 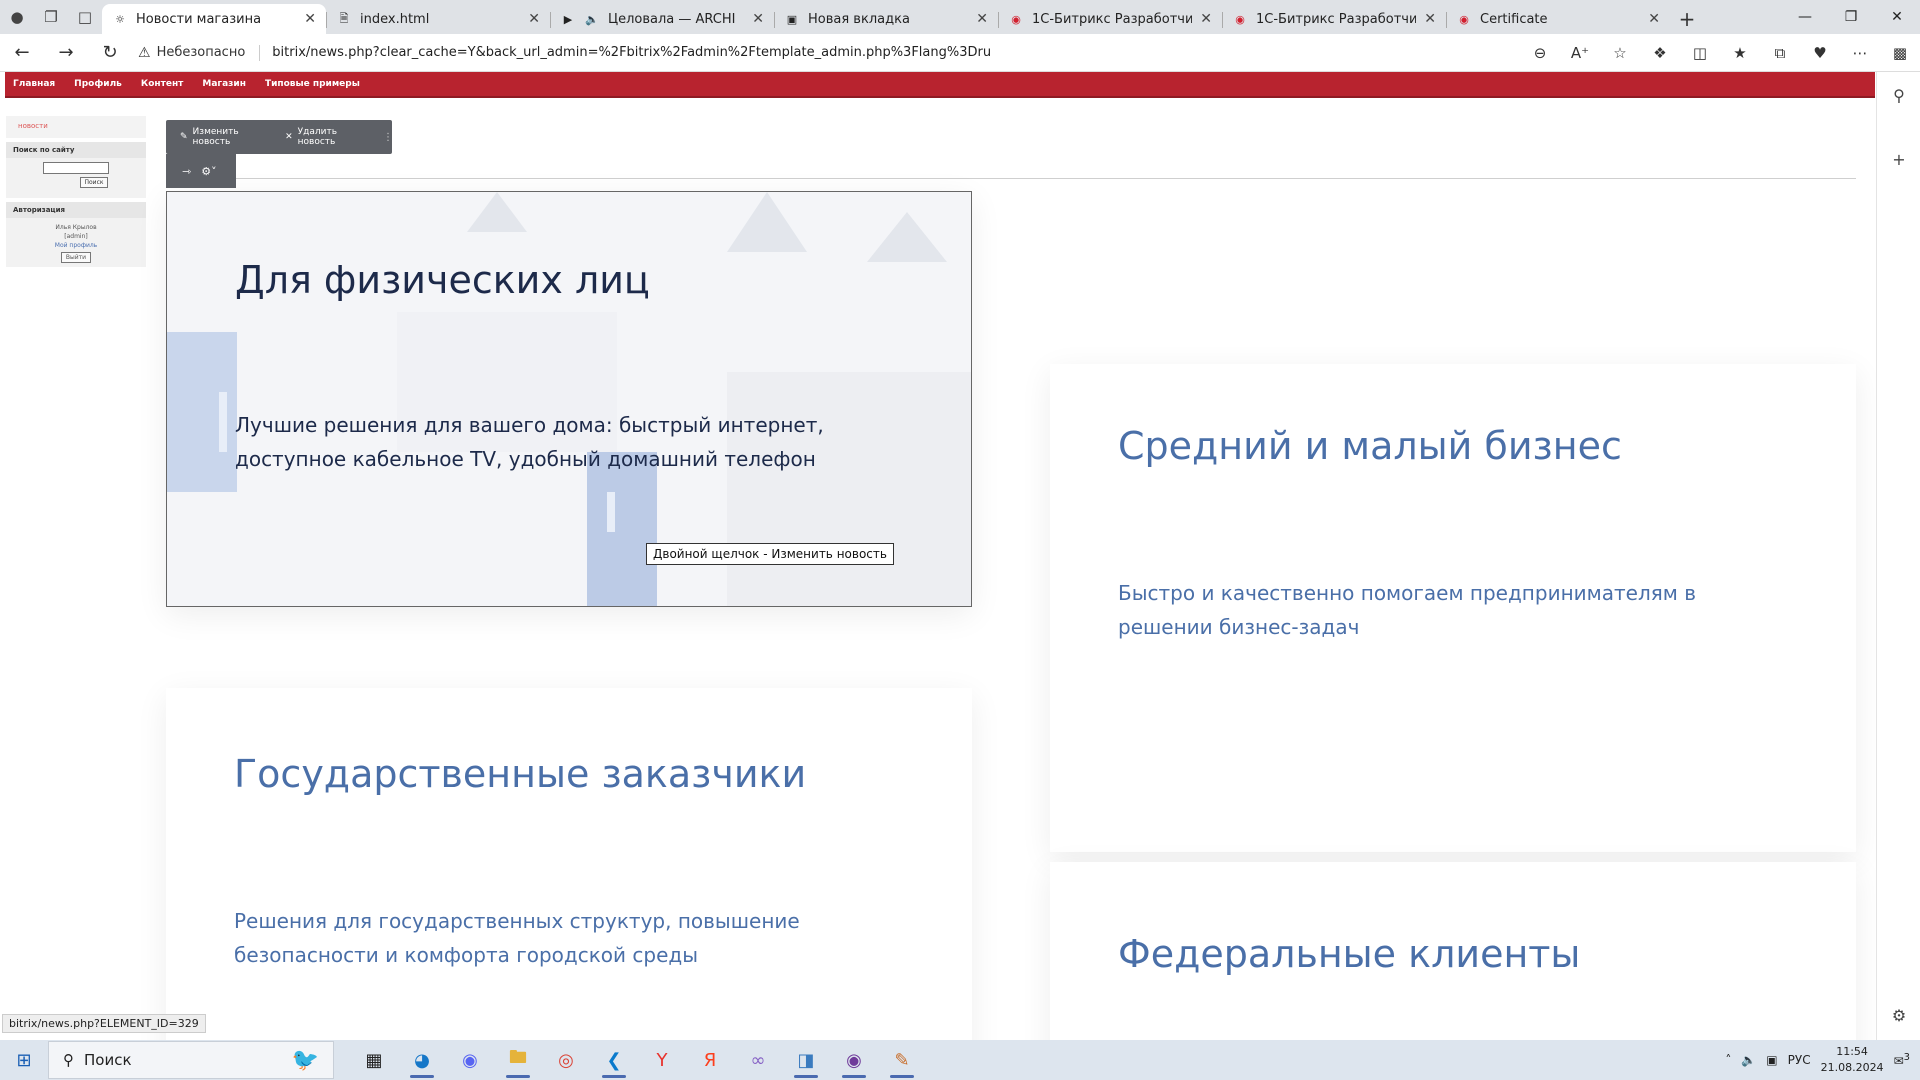 What do you see at coordinates (1771, 1060) in the screenshot?
I see `network-icon: ▣` at bounding box center [1771, 1060].